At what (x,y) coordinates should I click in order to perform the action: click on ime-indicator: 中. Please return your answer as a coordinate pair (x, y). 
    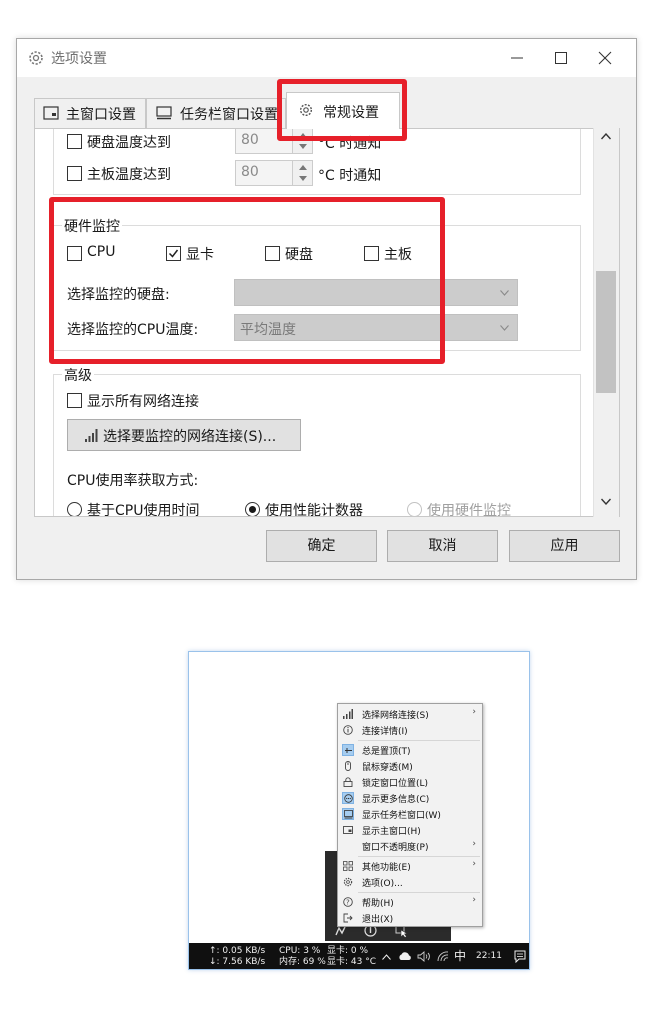
    Looking at the image, I should click on (460, 956).